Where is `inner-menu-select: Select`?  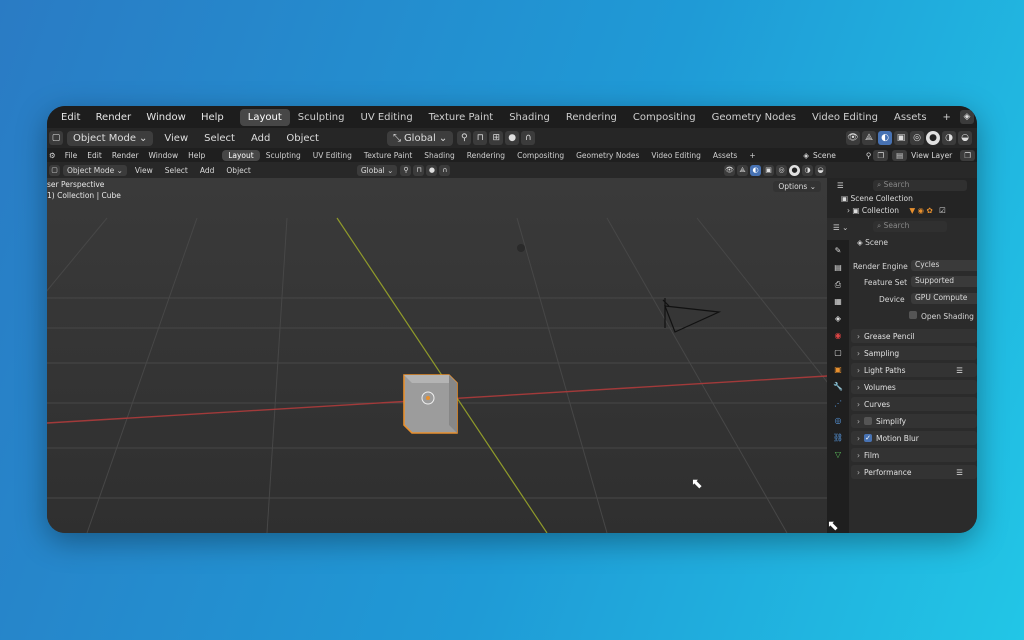 inner-menu-select: Select is located at coordinates (176, 170).